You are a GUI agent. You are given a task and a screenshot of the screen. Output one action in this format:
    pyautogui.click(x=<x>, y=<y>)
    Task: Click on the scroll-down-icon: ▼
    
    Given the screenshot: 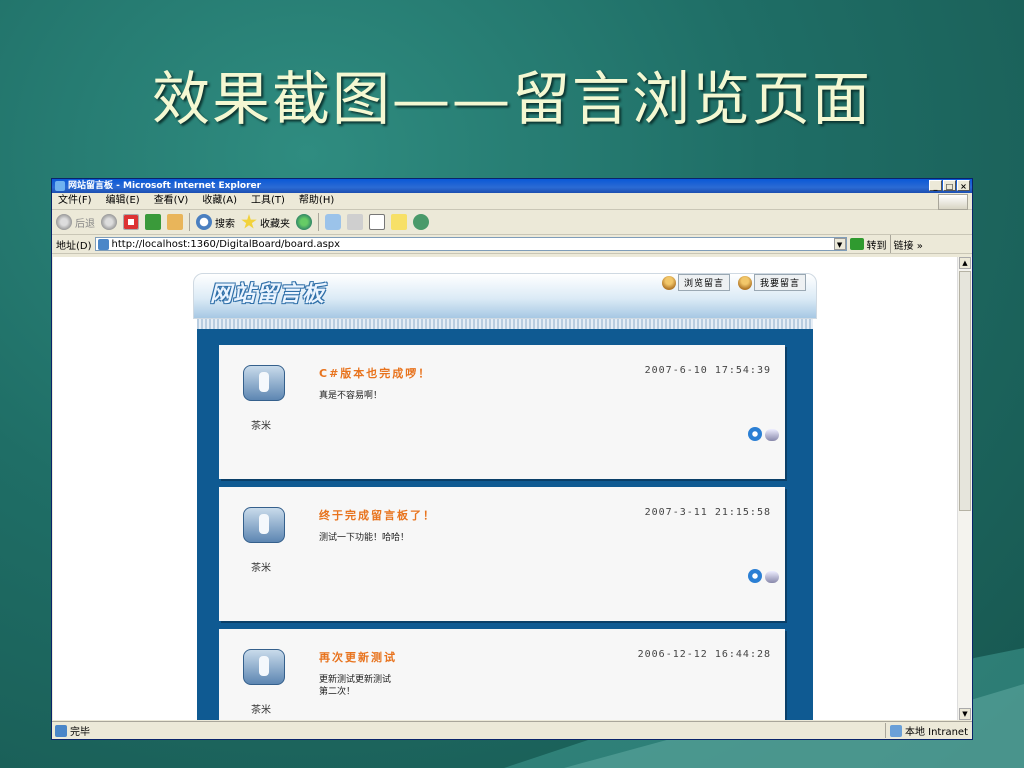 What is the action you would take?
    pyautogui.click(x=965, y=714)
    